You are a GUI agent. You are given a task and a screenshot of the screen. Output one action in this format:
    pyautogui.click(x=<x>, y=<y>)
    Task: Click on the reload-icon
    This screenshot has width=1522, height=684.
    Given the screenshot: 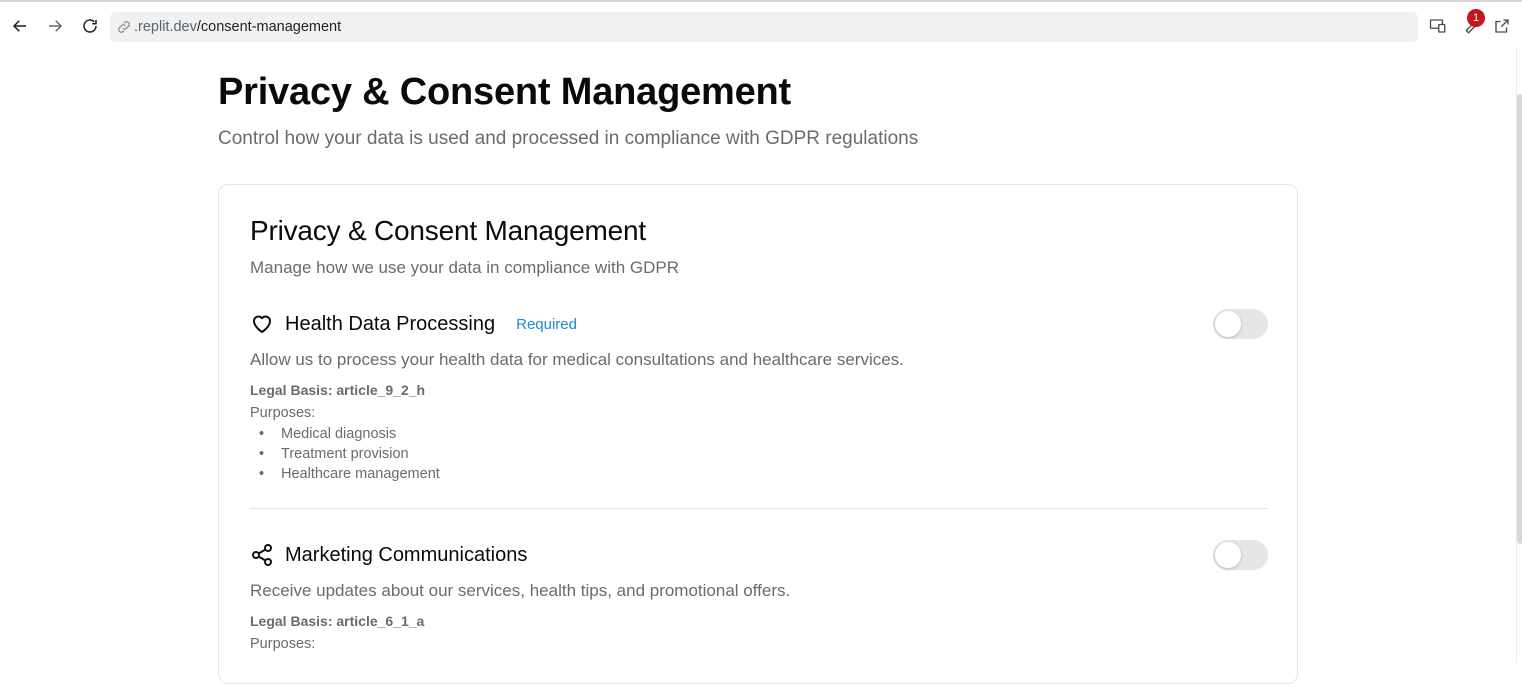 What is the action you would take?
    pyautogui.click(x=90, y=26)
    